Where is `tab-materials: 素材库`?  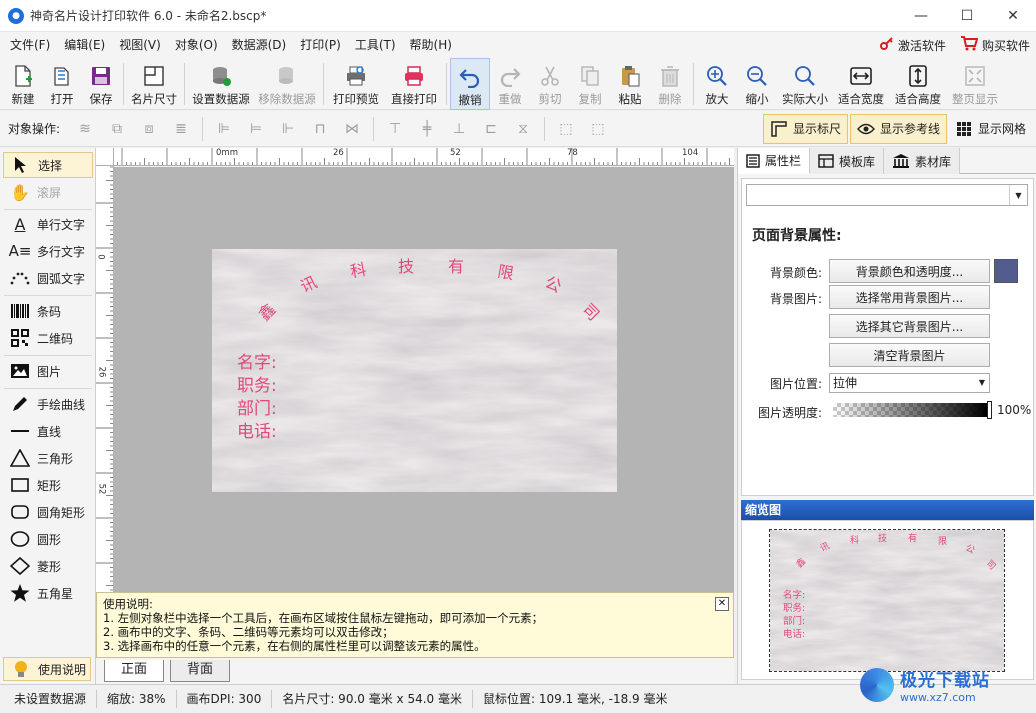
tab-materials: 素材库 is located at coordinates (922, 161).